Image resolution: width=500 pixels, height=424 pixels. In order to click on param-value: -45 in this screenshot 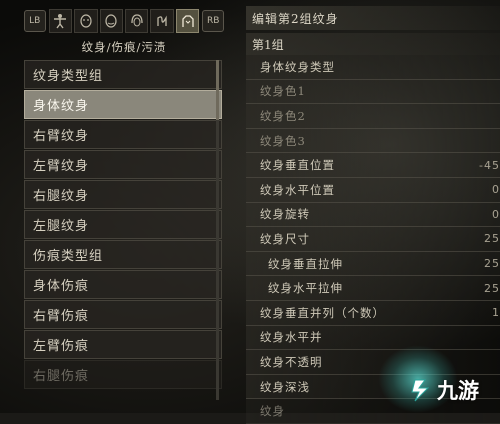, I will do `click(489, 165)`.